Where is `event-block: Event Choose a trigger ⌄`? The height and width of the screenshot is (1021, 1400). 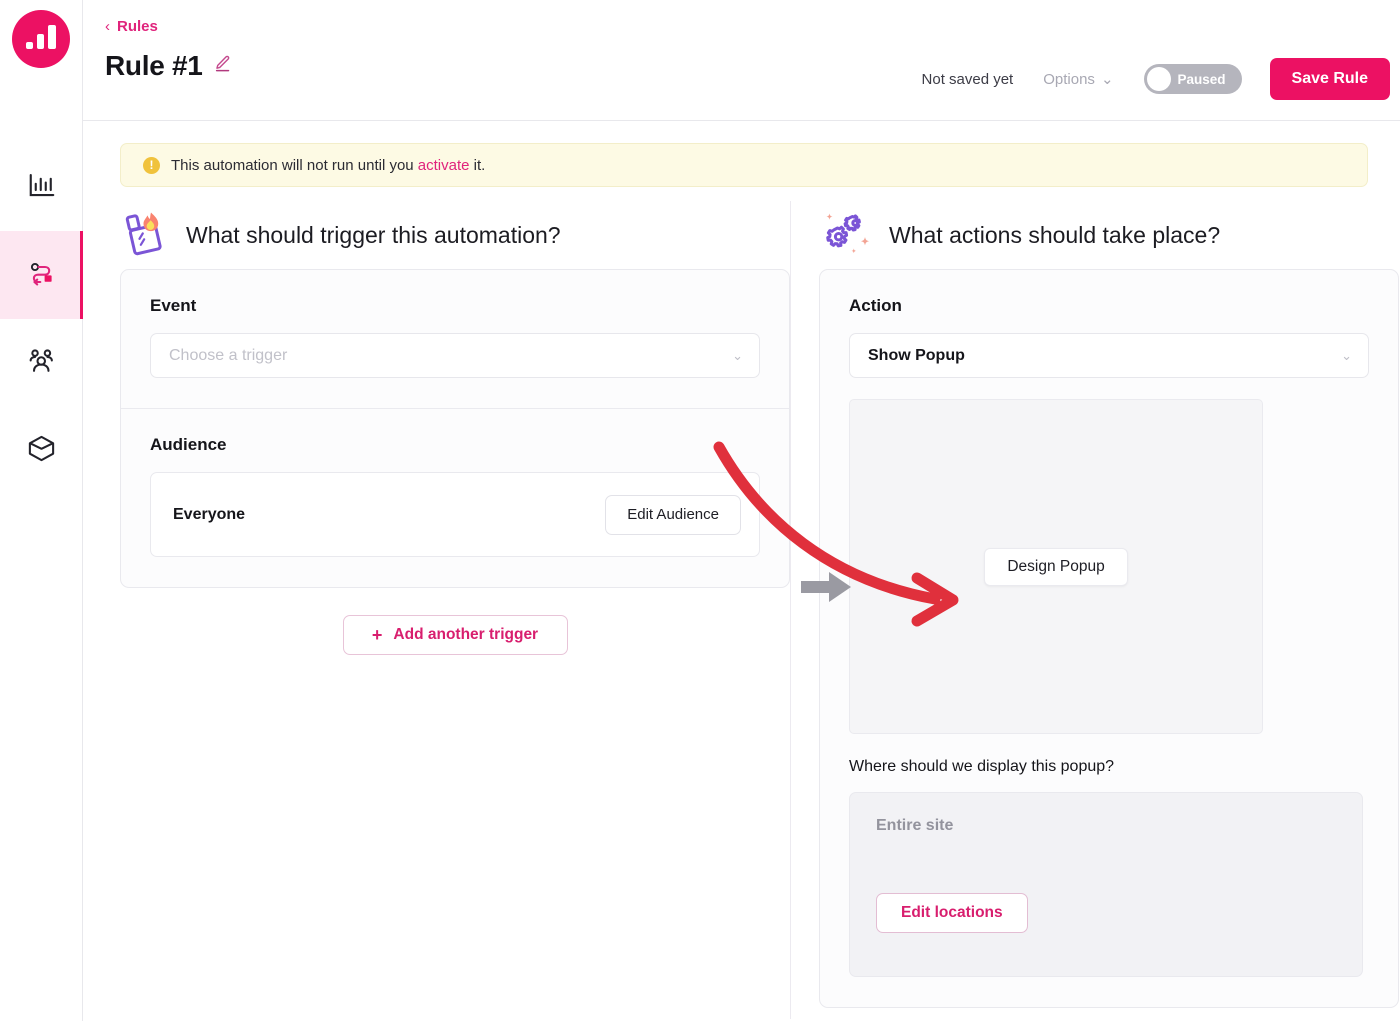 event-block: Event Choose a trigger ⌄ is located at coordinates (455, 339).